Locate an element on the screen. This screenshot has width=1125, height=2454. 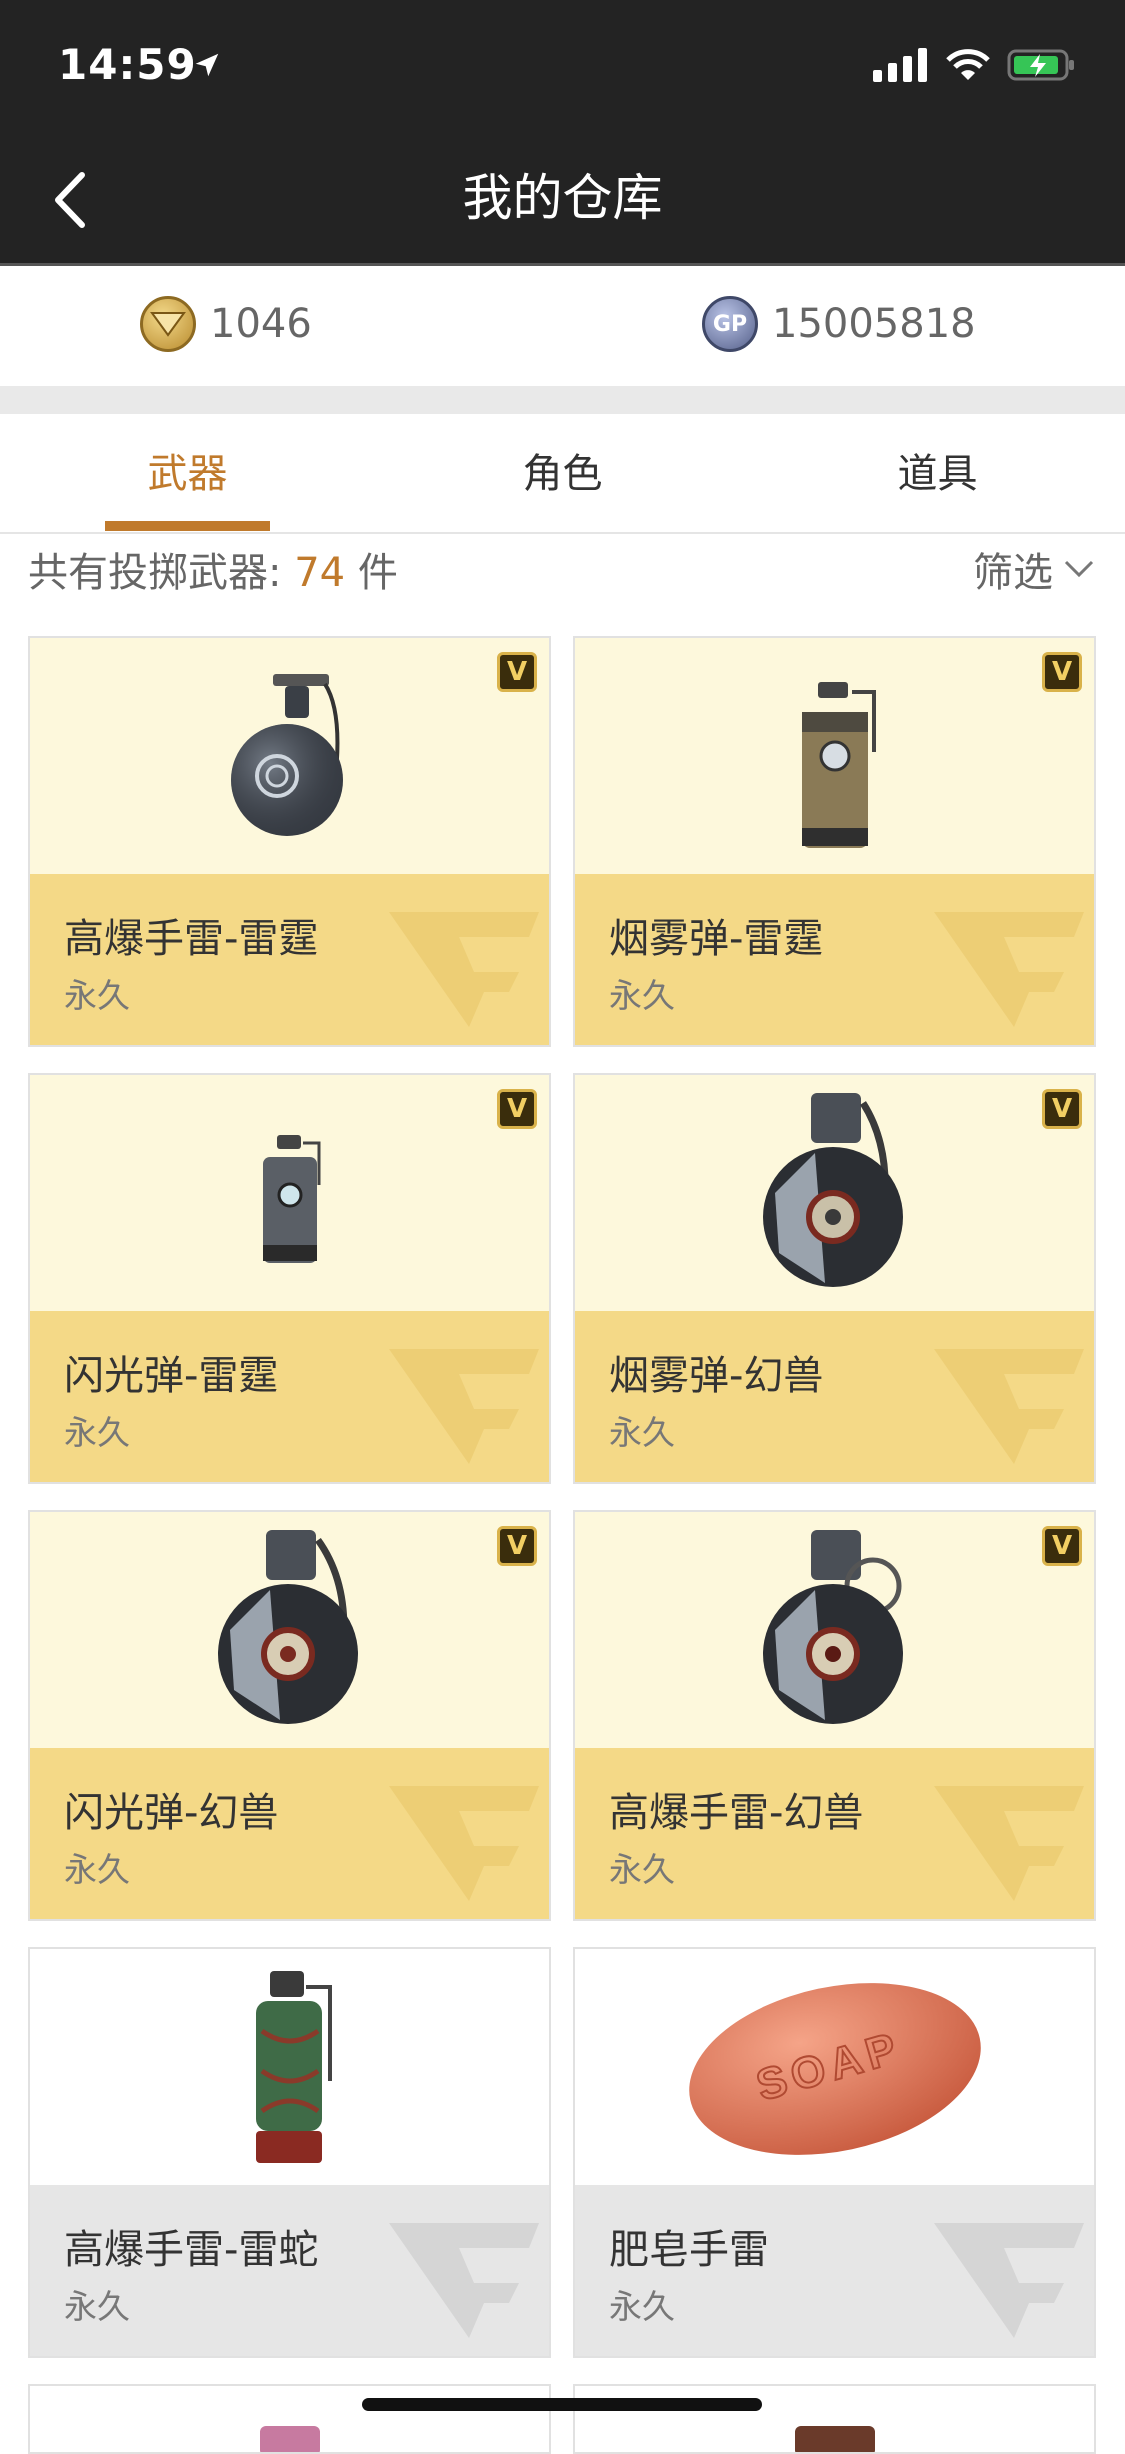
home-indicator is located at coordinates (562, 2404).